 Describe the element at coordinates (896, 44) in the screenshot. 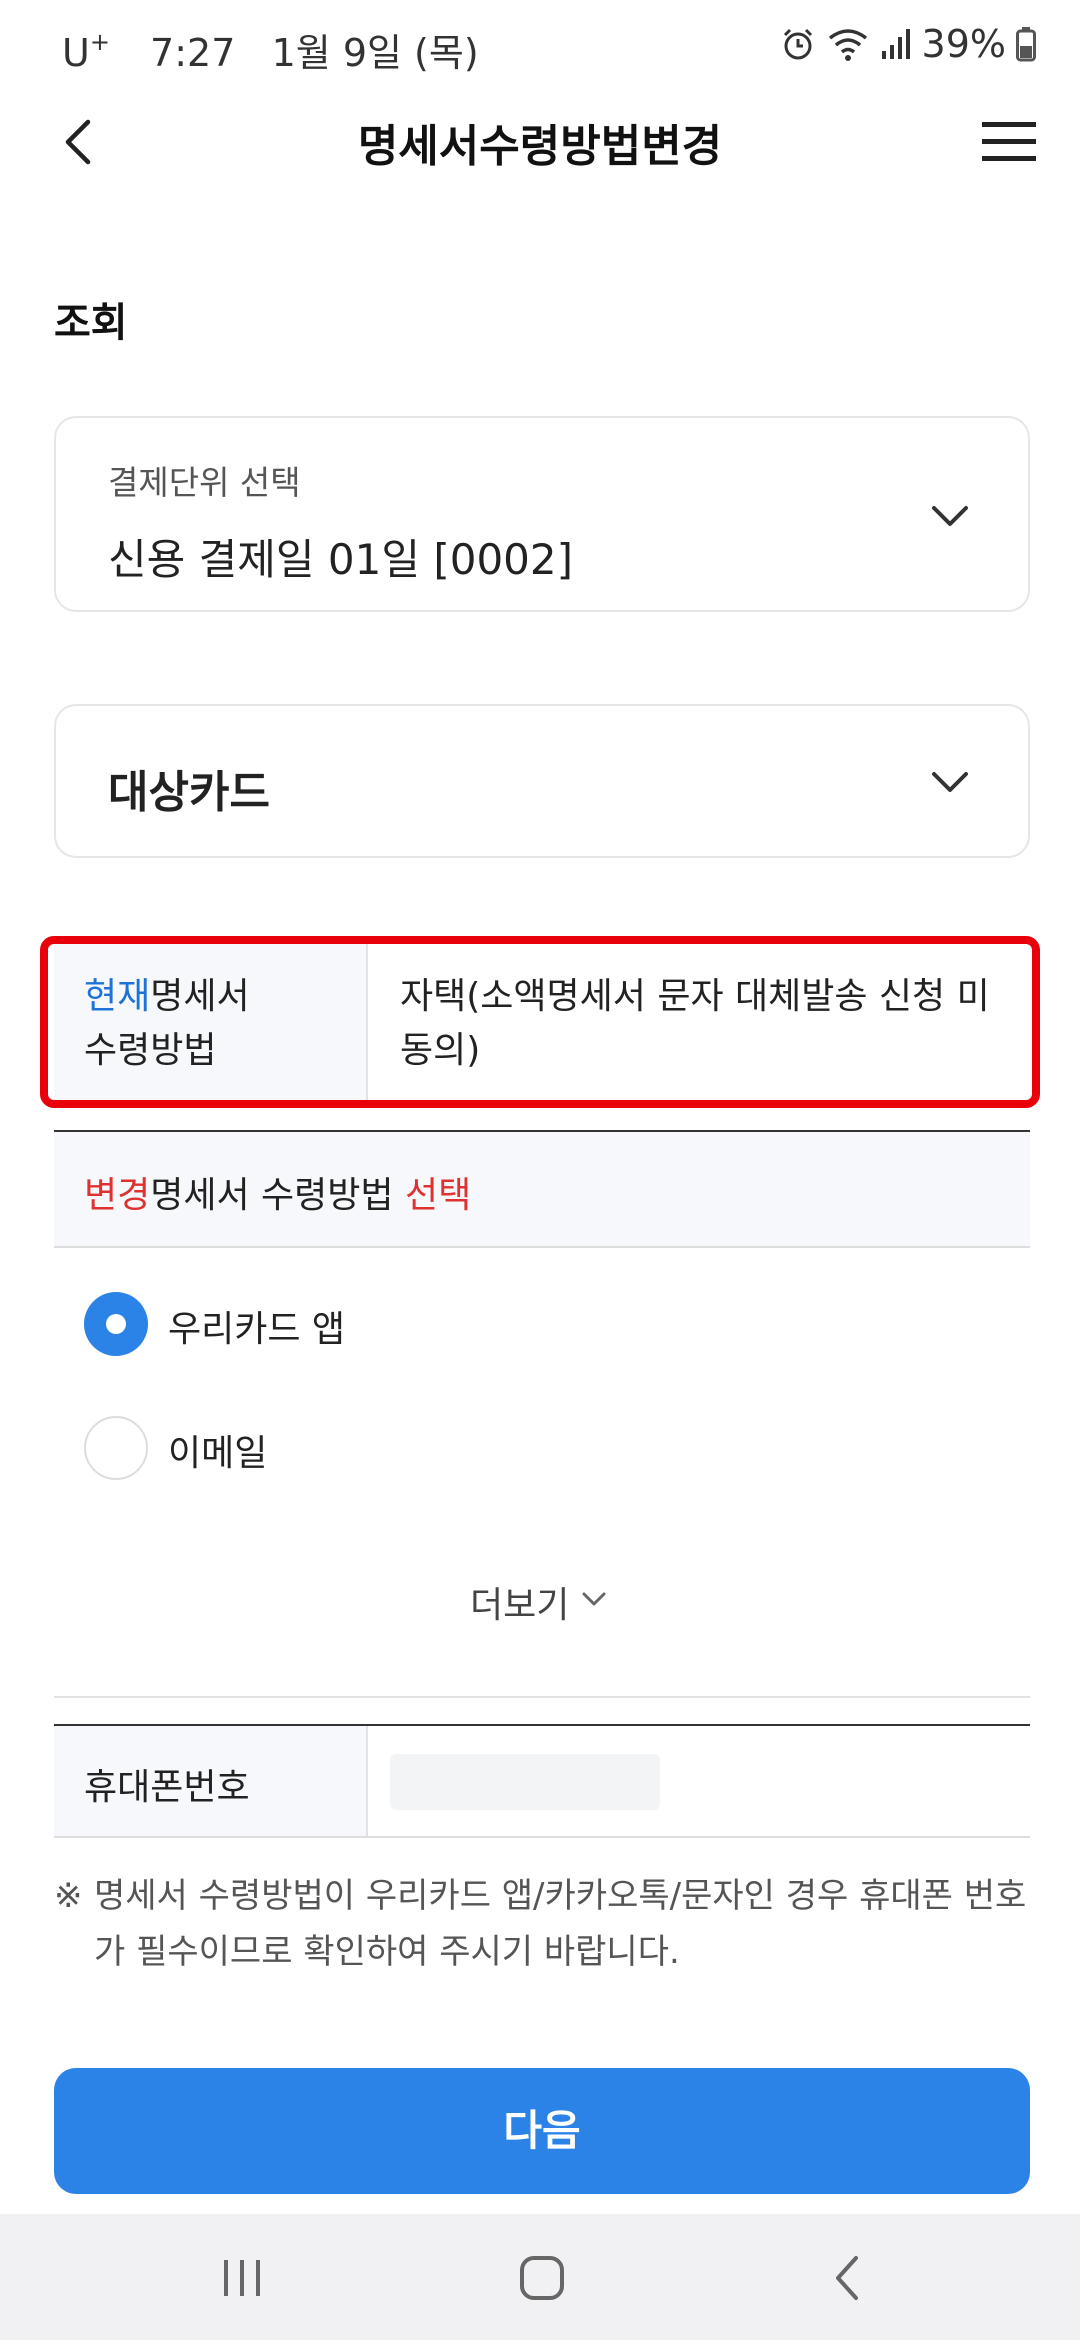

I see `signal-icon` at that location.